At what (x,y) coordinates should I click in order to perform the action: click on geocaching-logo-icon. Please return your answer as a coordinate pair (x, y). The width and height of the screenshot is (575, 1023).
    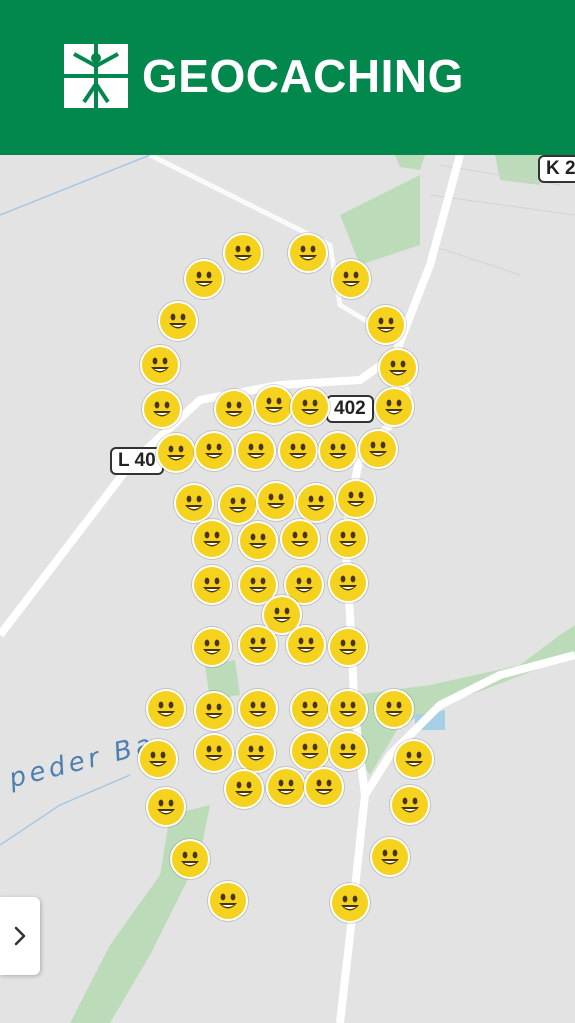
    Looking at the image, I should click on (96, 76).